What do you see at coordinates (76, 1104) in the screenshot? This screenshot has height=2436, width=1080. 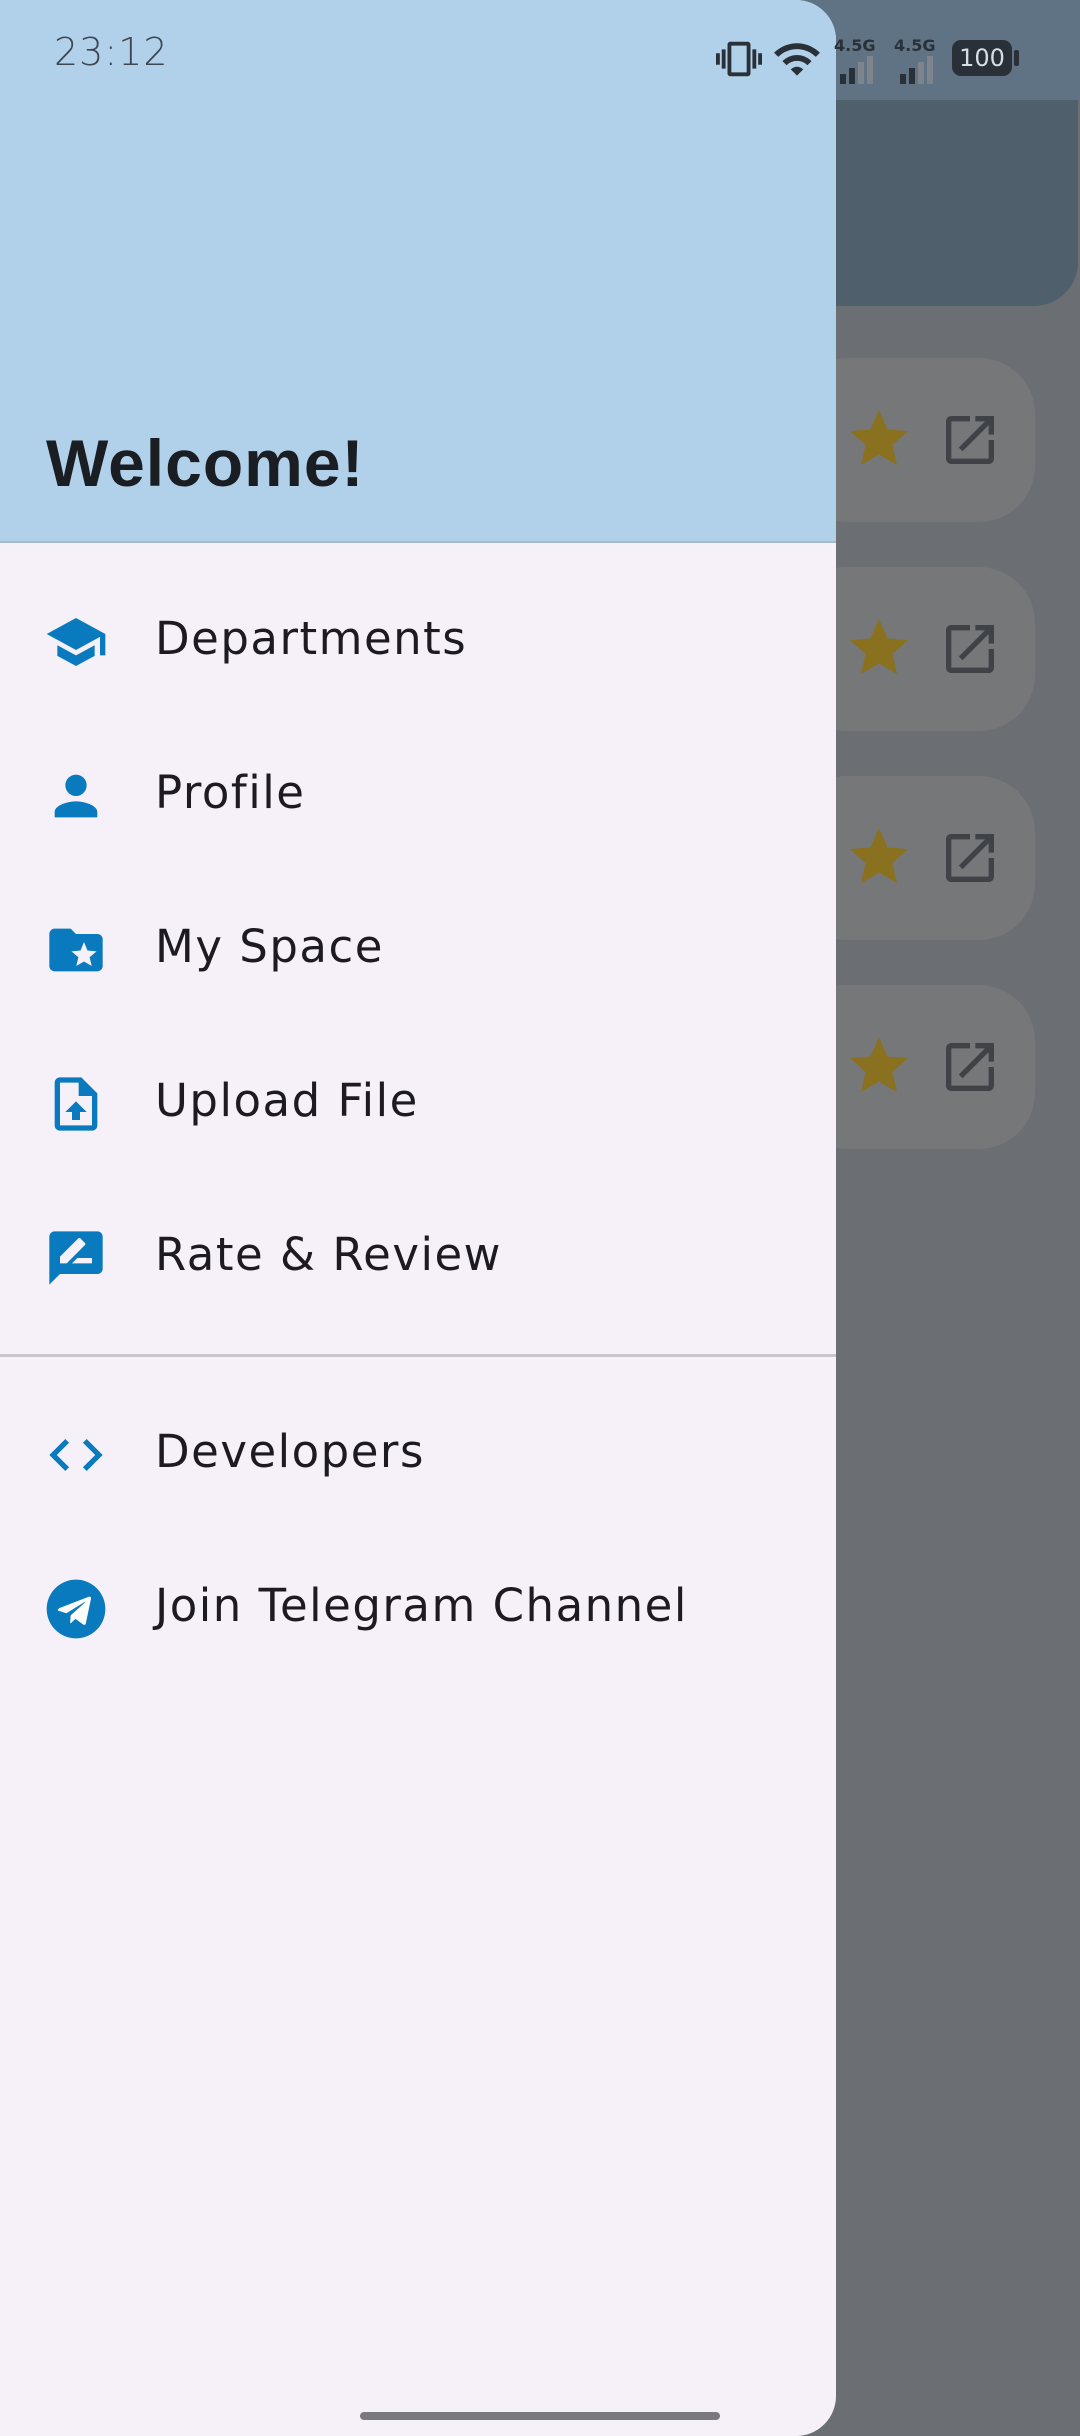 I see `file-upload-icon` at bounding box center [76, 1104].